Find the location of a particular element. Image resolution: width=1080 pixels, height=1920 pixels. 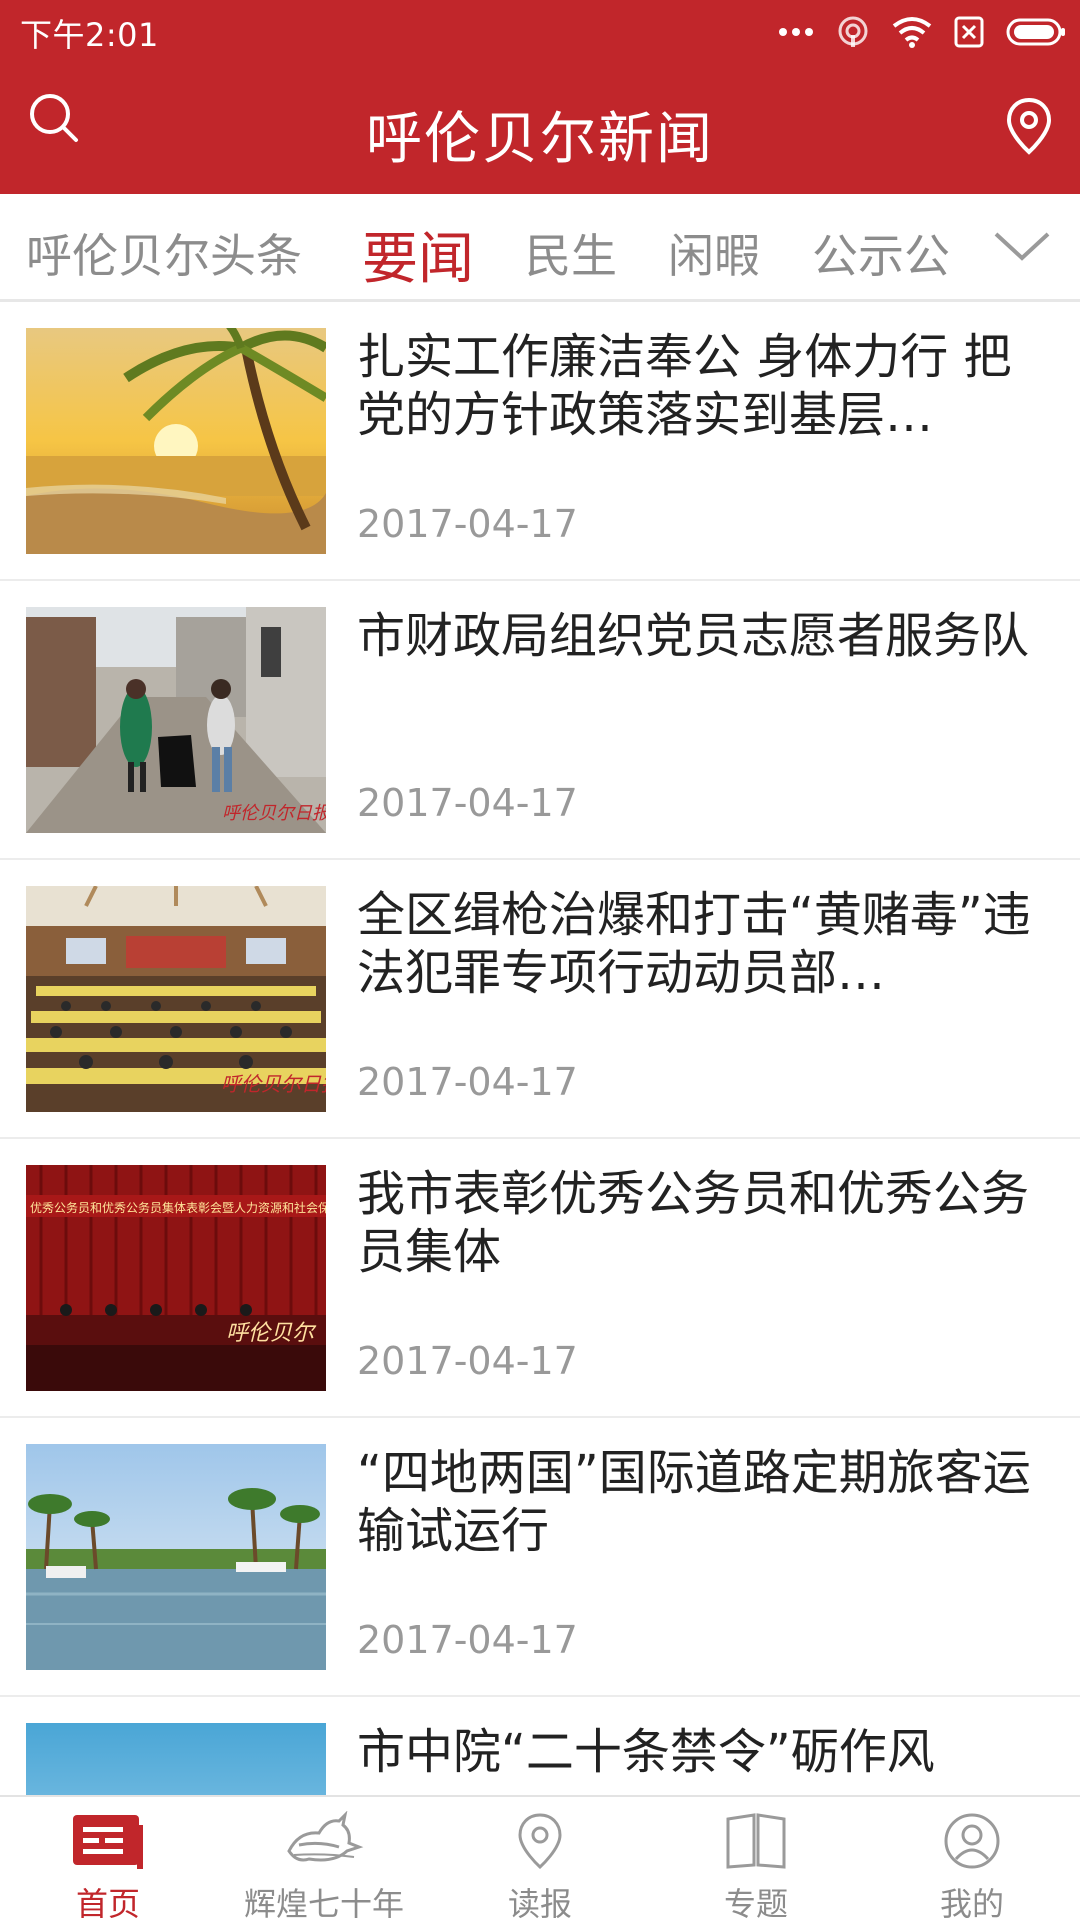

nav-topics: 专题 is located at coordinates (756, 1858).